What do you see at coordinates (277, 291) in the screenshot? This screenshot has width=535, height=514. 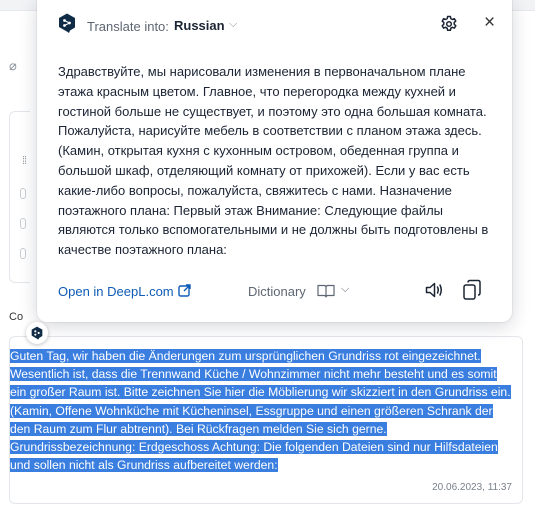 I see `dictionary-button: Dictionary` at bounding box center [277, 291].